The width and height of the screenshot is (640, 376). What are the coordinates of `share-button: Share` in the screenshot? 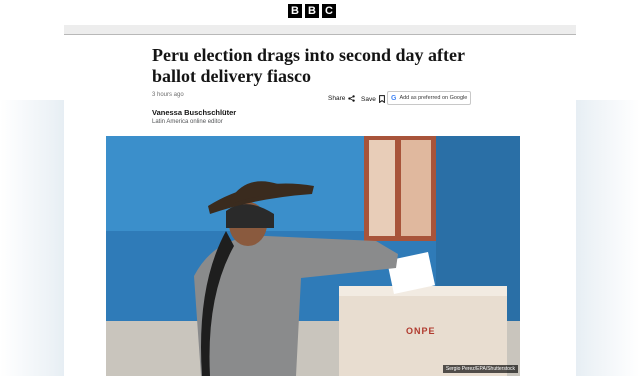 It's located at (342, 98).